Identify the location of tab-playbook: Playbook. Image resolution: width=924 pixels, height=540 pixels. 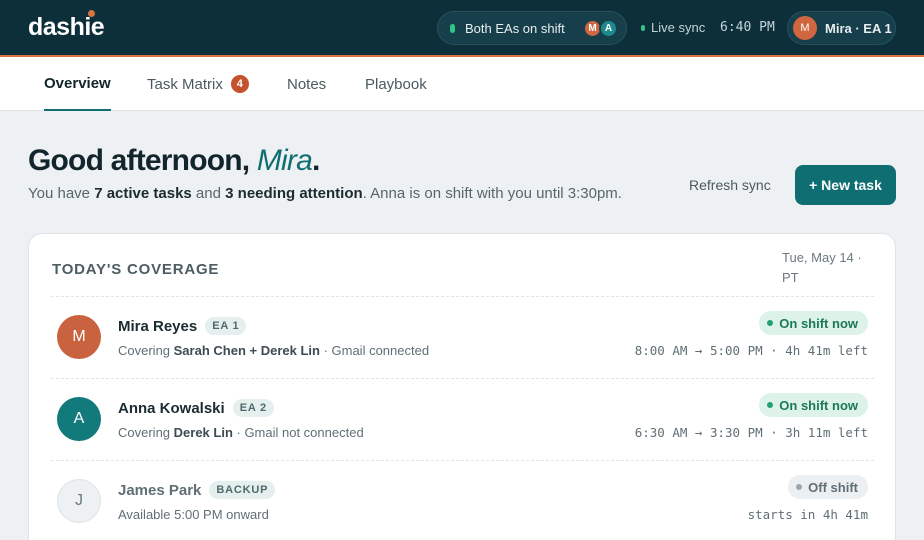
(396, 84).